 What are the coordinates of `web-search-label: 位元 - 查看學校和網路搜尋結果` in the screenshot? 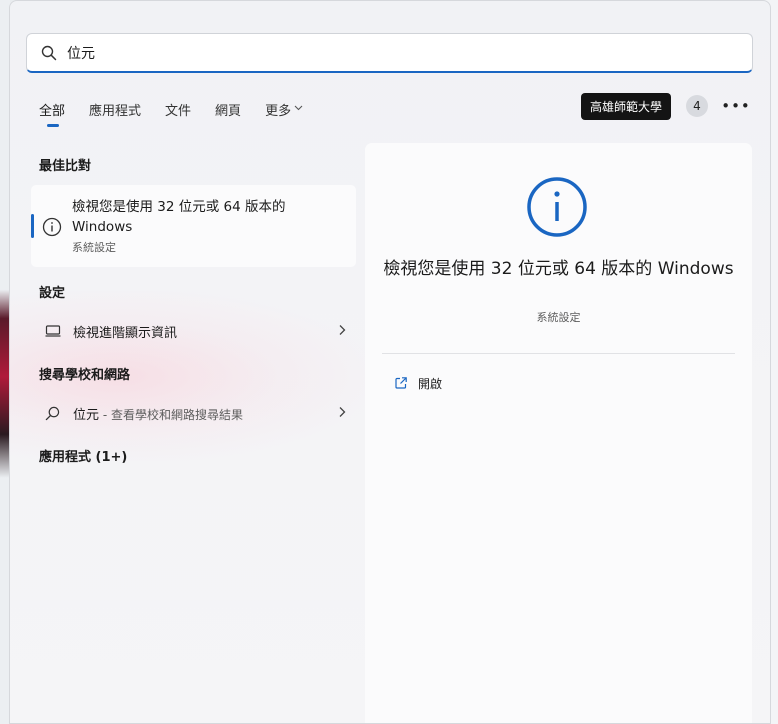 It's located at (158, 413).